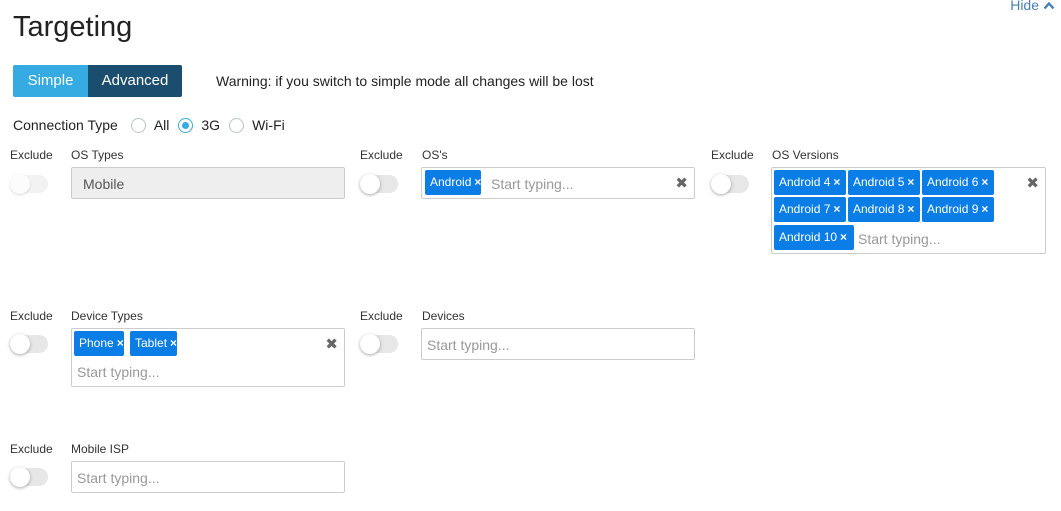 This screenshot has width=1061, height=511. What do you see at coordinates (879, 182) in the screenshot?
I see `tag-label: Android 5` at bounding box center [879, 182].